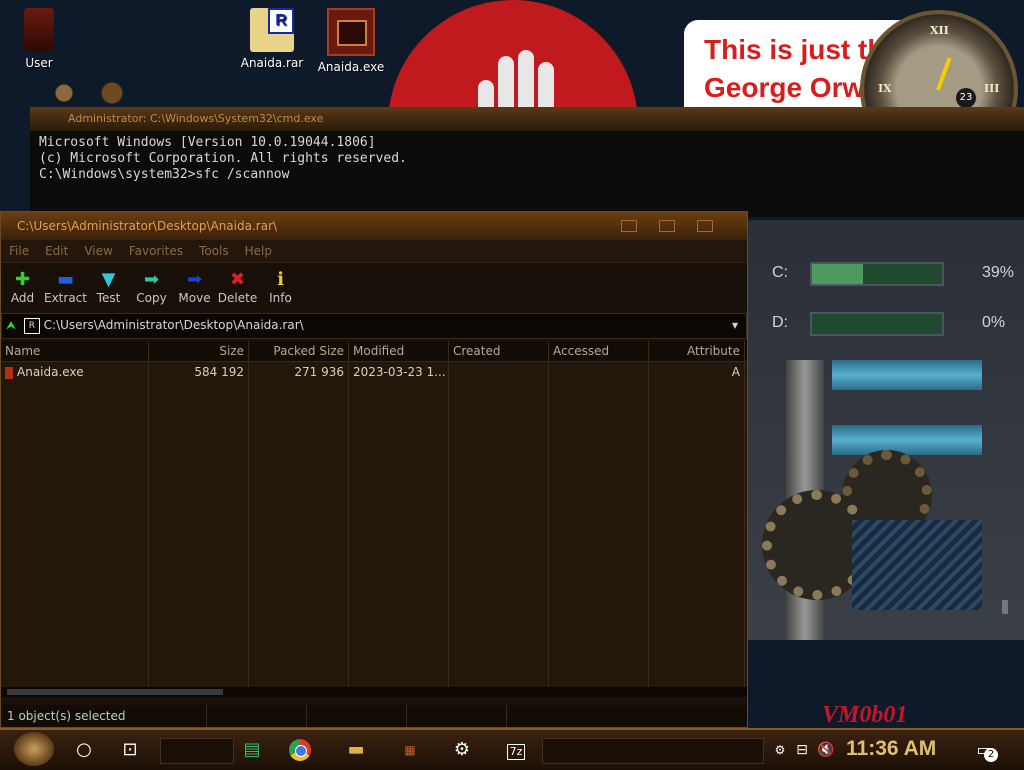  I want to click on status-bar: 1 object(s) selected, so click(374, 716).